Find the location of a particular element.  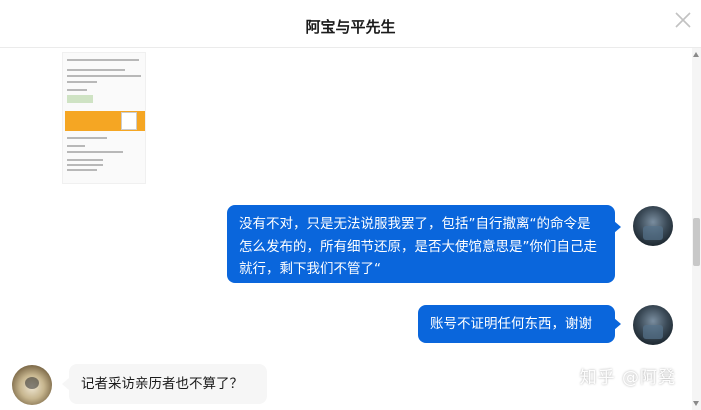

chat-title: 阿宝与平先生 is located at coordinates (350, 27).